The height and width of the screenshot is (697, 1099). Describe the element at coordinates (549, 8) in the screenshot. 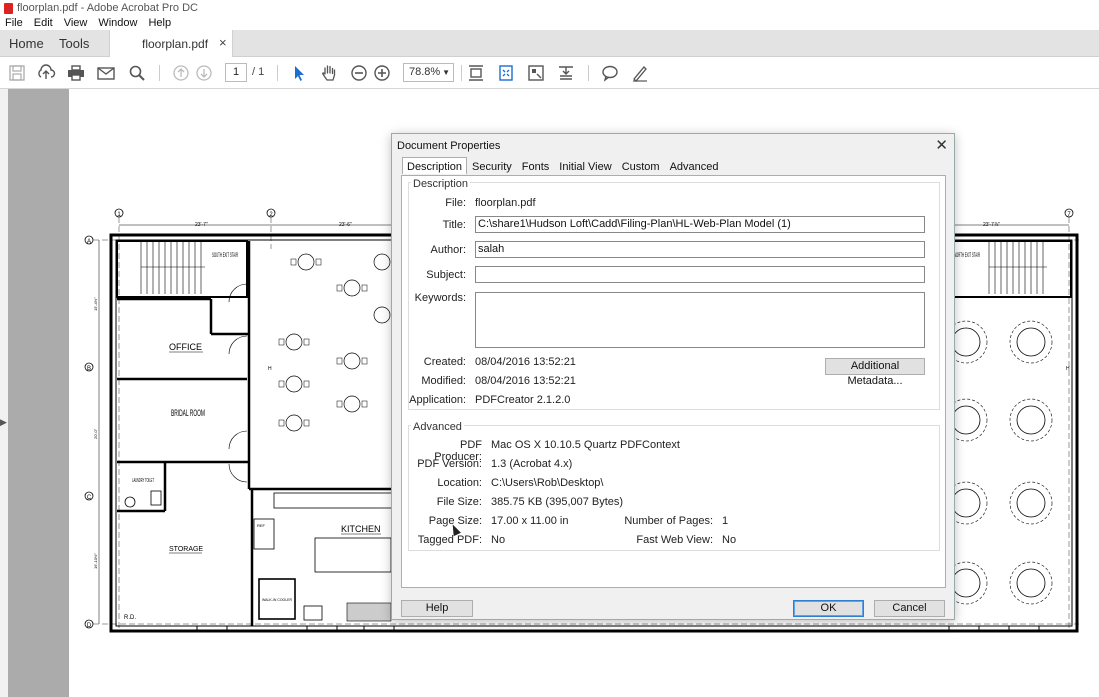

I see `title-bar: floorplan.pdf - Adobe Acrobat Pro DC` at that location.